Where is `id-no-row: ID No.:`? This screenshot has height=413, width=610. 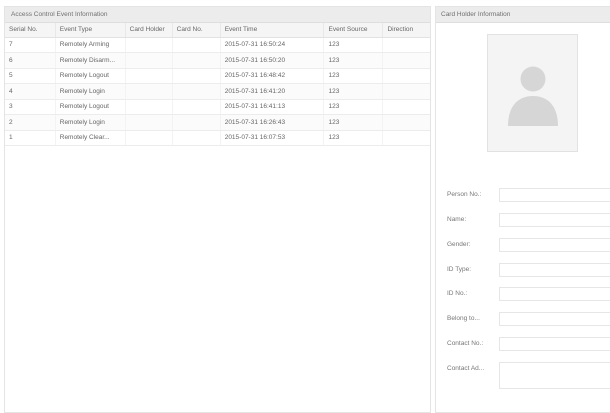 id-no-row: ID No.: is located at coordinates (528, 295).